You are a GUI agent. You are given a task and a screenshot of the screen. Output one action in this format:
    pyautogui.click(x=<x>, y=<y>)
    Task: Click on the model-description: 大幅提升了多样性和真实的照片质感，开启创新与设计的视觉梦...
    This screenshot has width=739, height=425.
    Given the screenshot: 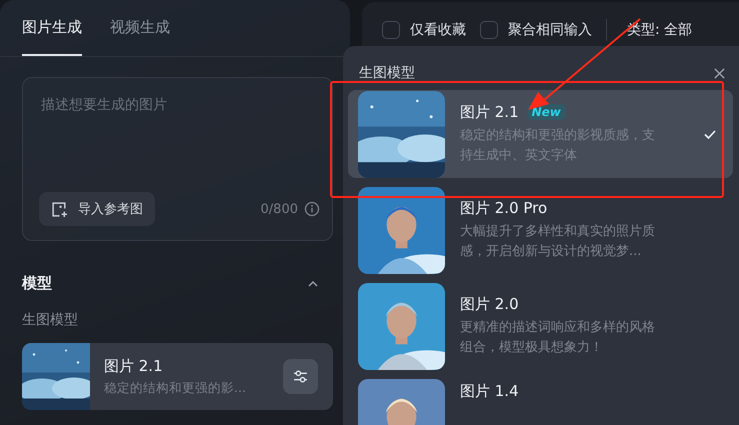 What is the action you would take?
    pyautogui.click(x=558, y=241)
    